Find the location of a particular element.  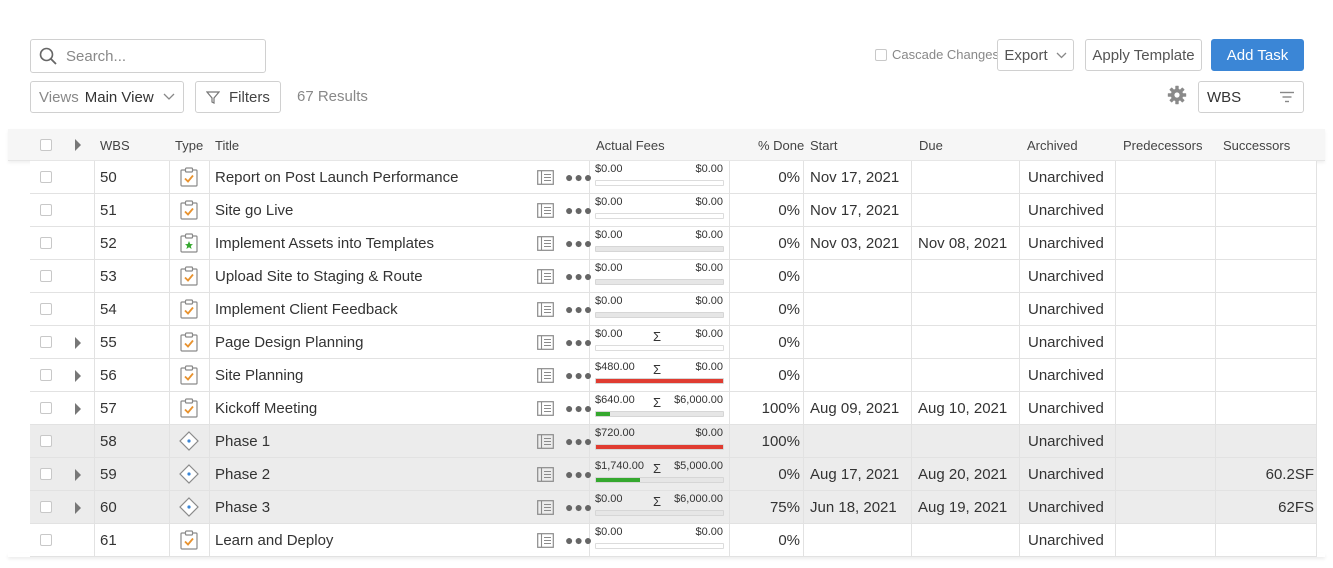

title-cell: Phase 2 is located at coordinates (242, 474).